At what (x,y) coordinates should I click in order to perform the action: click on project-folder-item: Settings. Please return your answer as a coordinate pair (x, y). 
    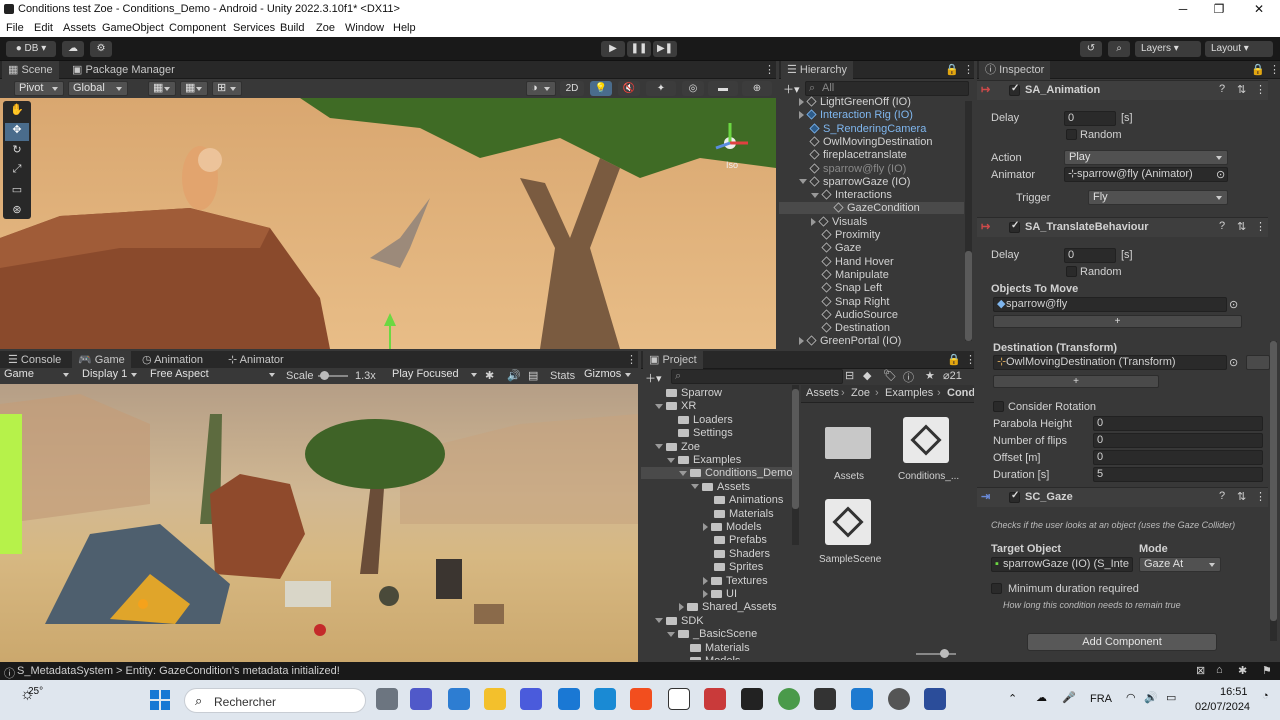
    Looking at the image, I should click on (700, 433).